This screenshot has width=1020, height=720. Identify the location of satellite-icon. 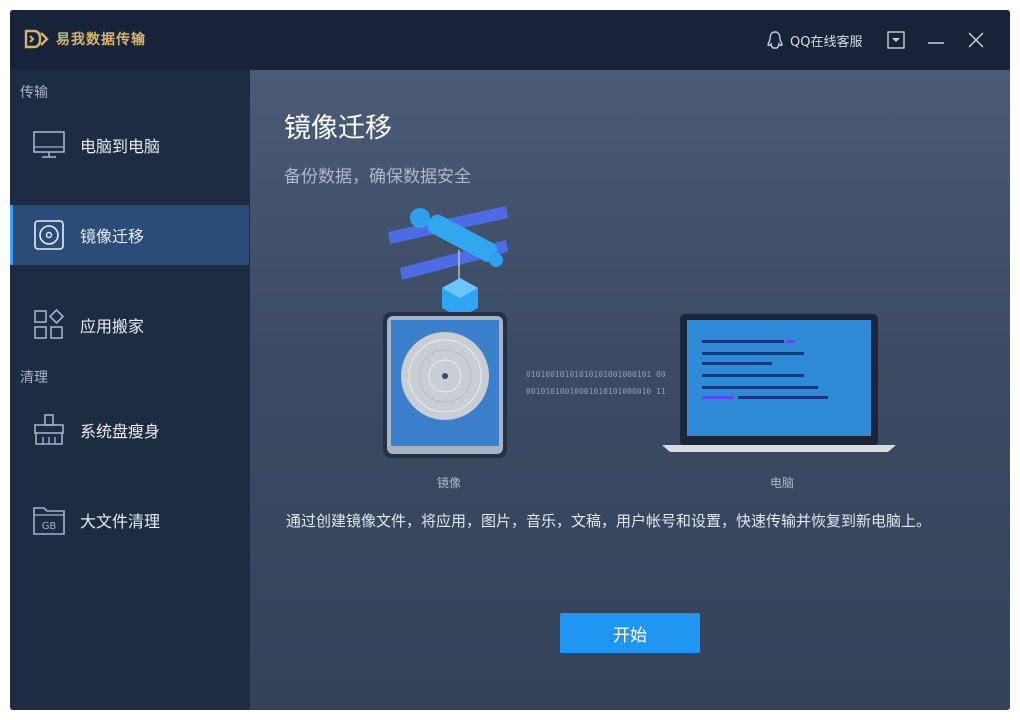
(448, 262).